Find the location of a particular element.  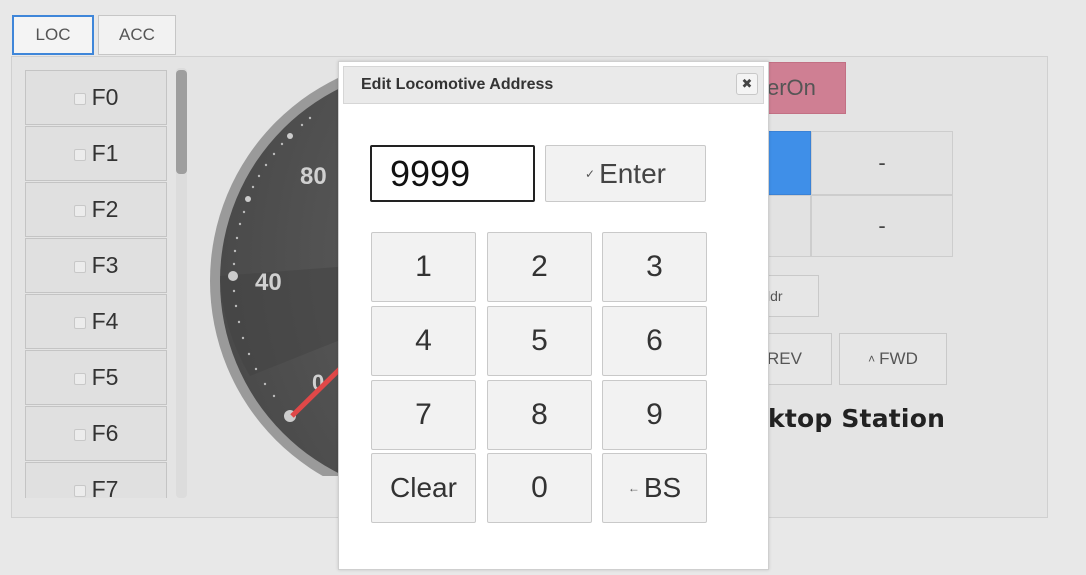

forward-button: ˄ FWD is located at coordinates (893, 359).